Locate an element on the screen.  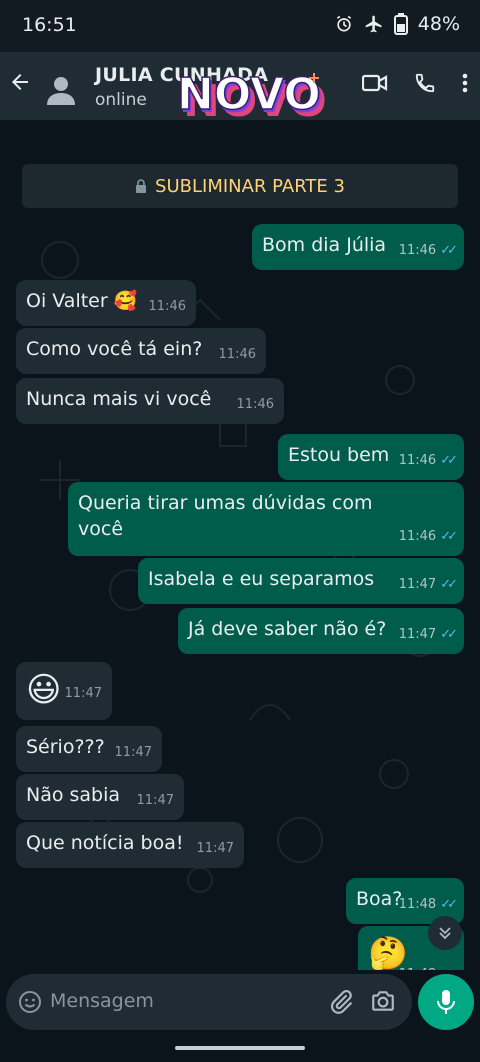
message-text: Estou bem is located at coordinates (339, 455).